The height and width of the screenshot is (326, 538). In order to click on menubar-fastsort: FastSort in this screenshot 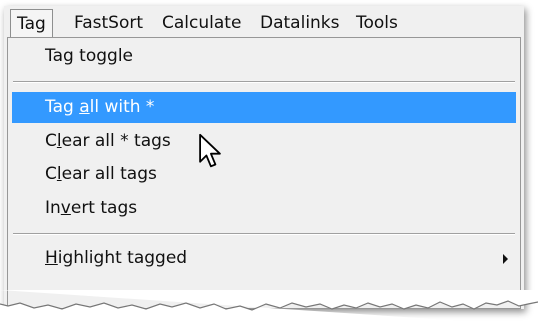, I will do `click(108, 23)`.